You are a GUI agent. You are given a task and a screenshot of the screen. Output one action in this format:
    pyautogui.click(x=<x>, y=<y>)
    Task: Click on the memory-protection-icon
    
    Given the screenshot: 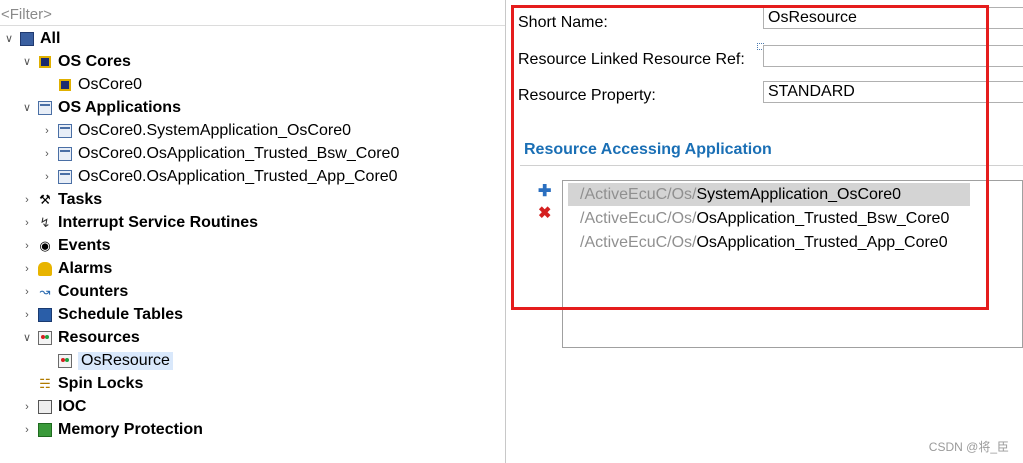 What is the action you would take?
    pyautogui.click(x=45, y=429)
    